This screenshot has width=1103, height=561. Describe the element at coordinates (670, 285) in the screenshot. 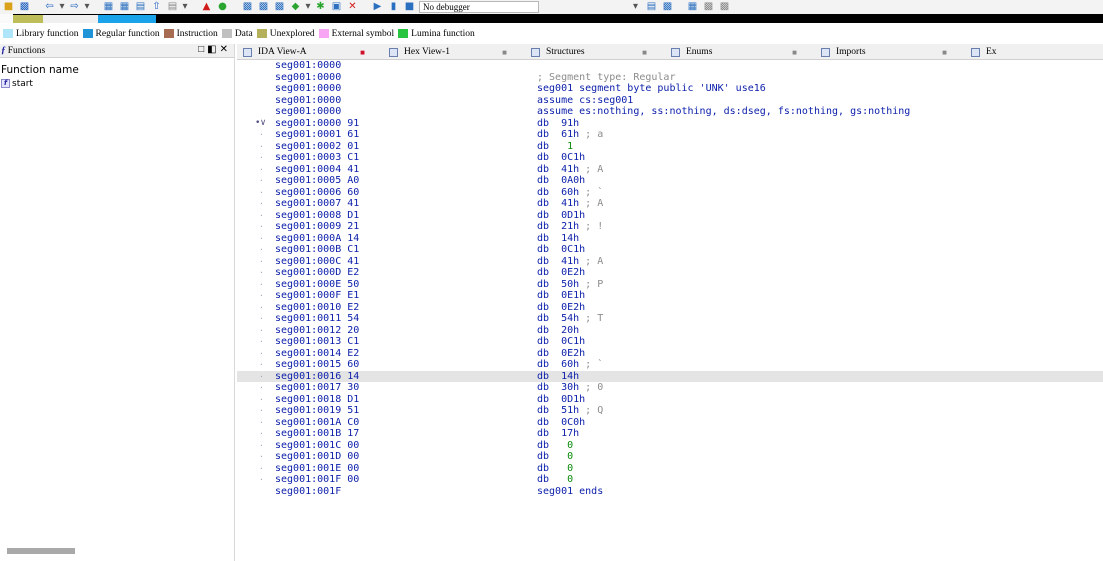

I see `listing-row: · seg001:000E 50 db 50h ; P` at that location.